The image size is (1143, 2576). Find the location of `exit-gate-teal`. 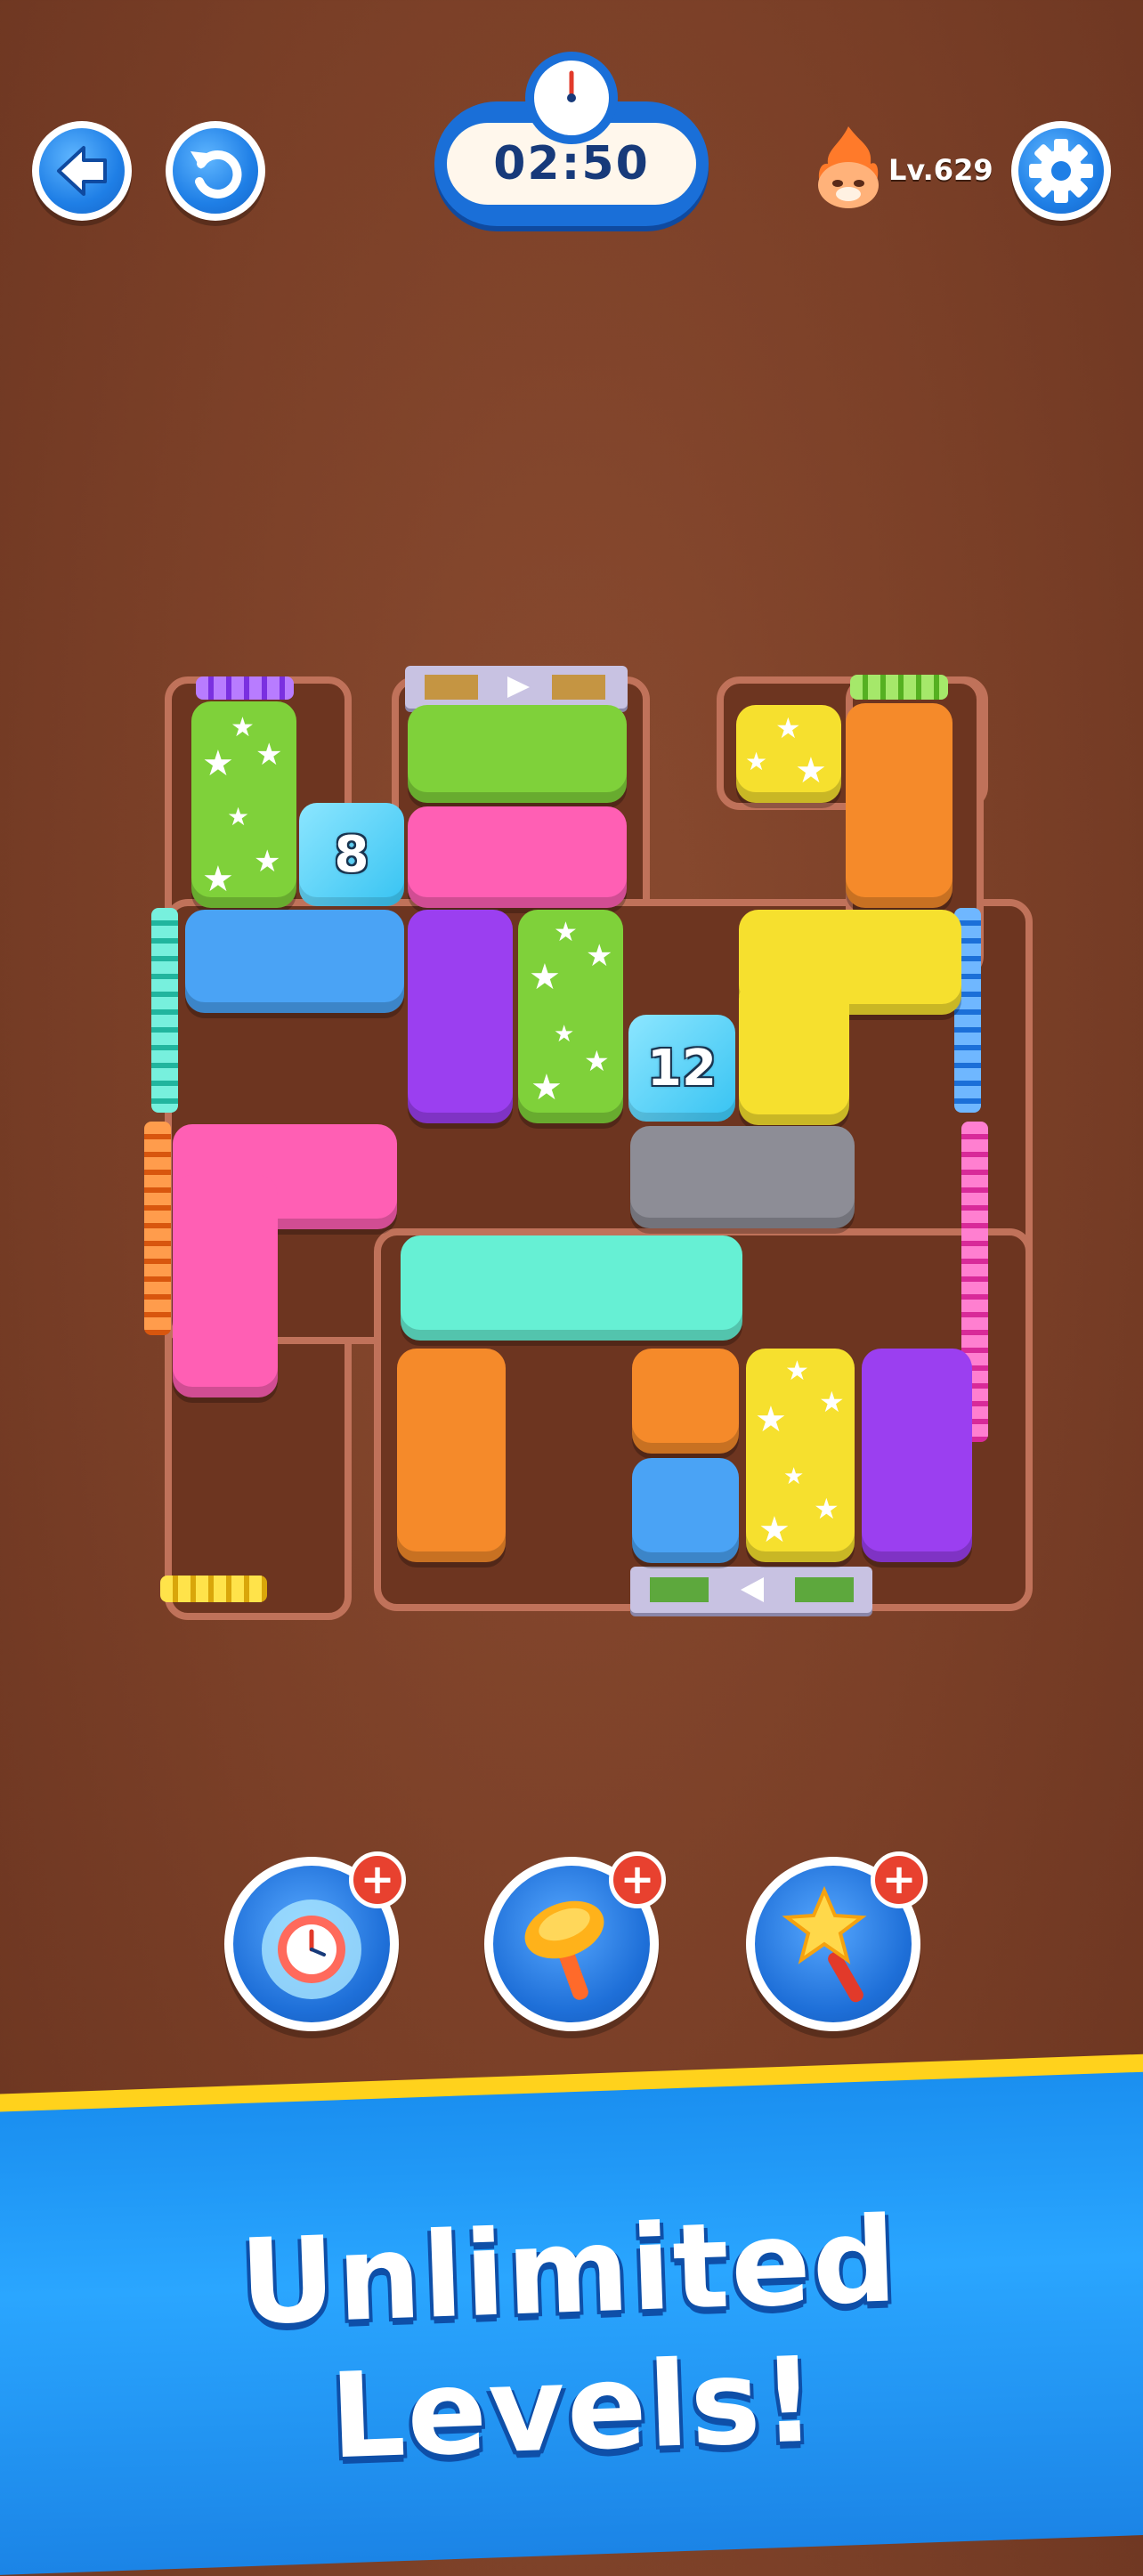

exit-gate-teal is located at coordinates (164, 1011).